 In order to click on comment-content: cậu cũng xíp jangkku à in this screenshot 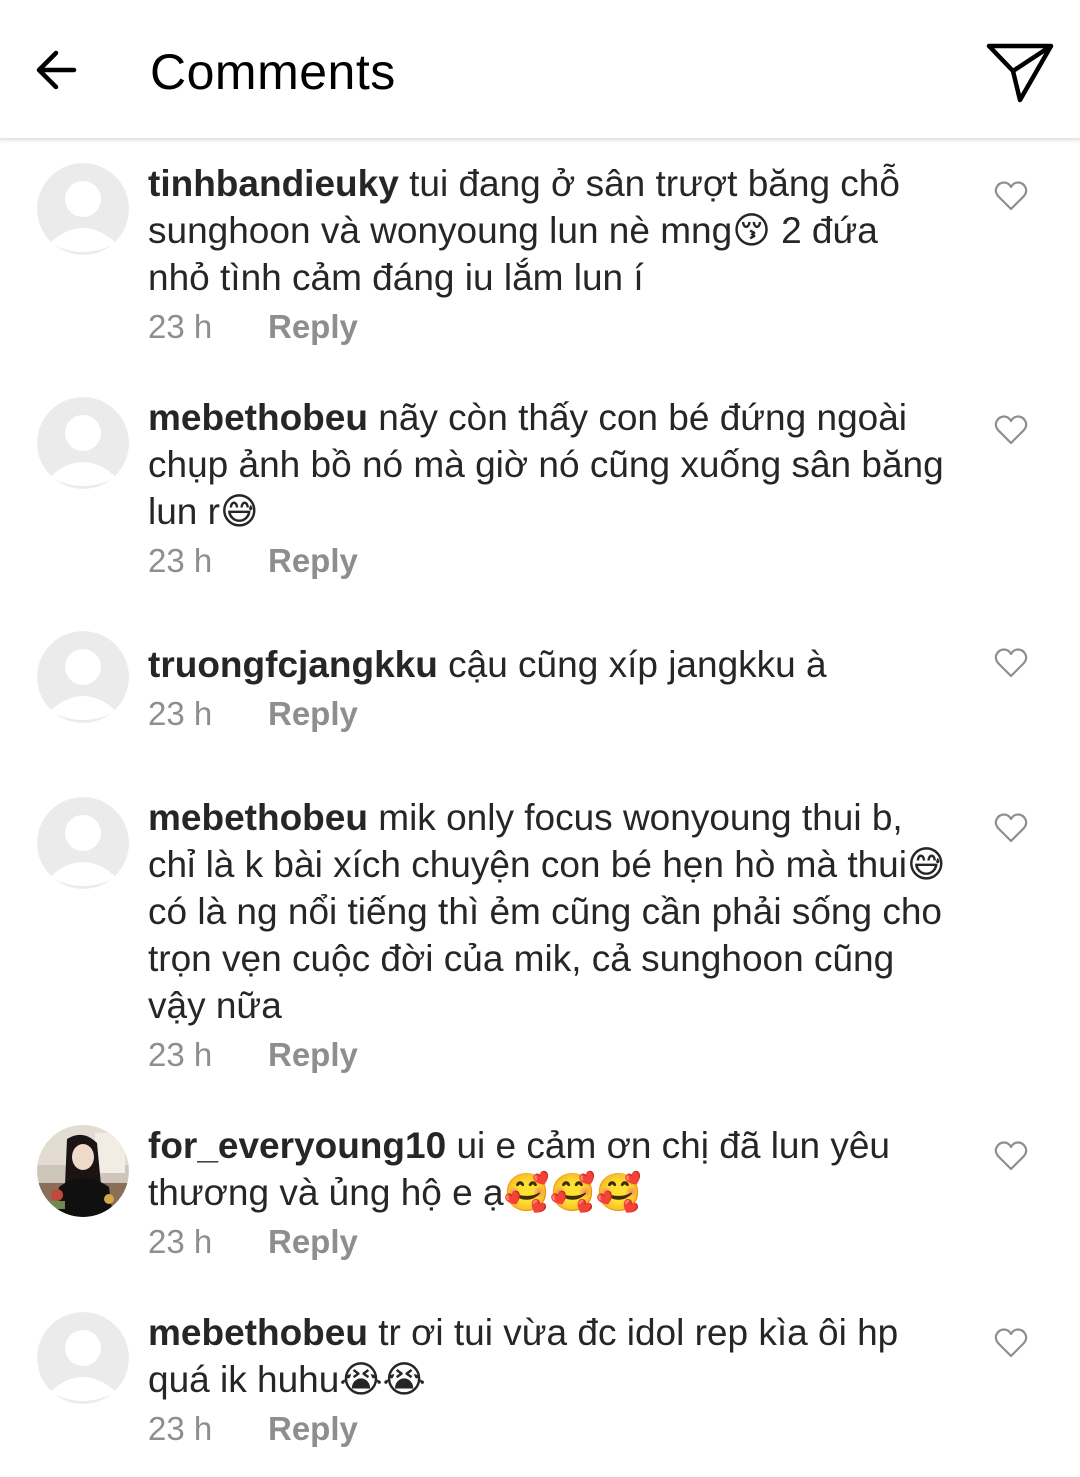, I will do `click(632, 664)`.